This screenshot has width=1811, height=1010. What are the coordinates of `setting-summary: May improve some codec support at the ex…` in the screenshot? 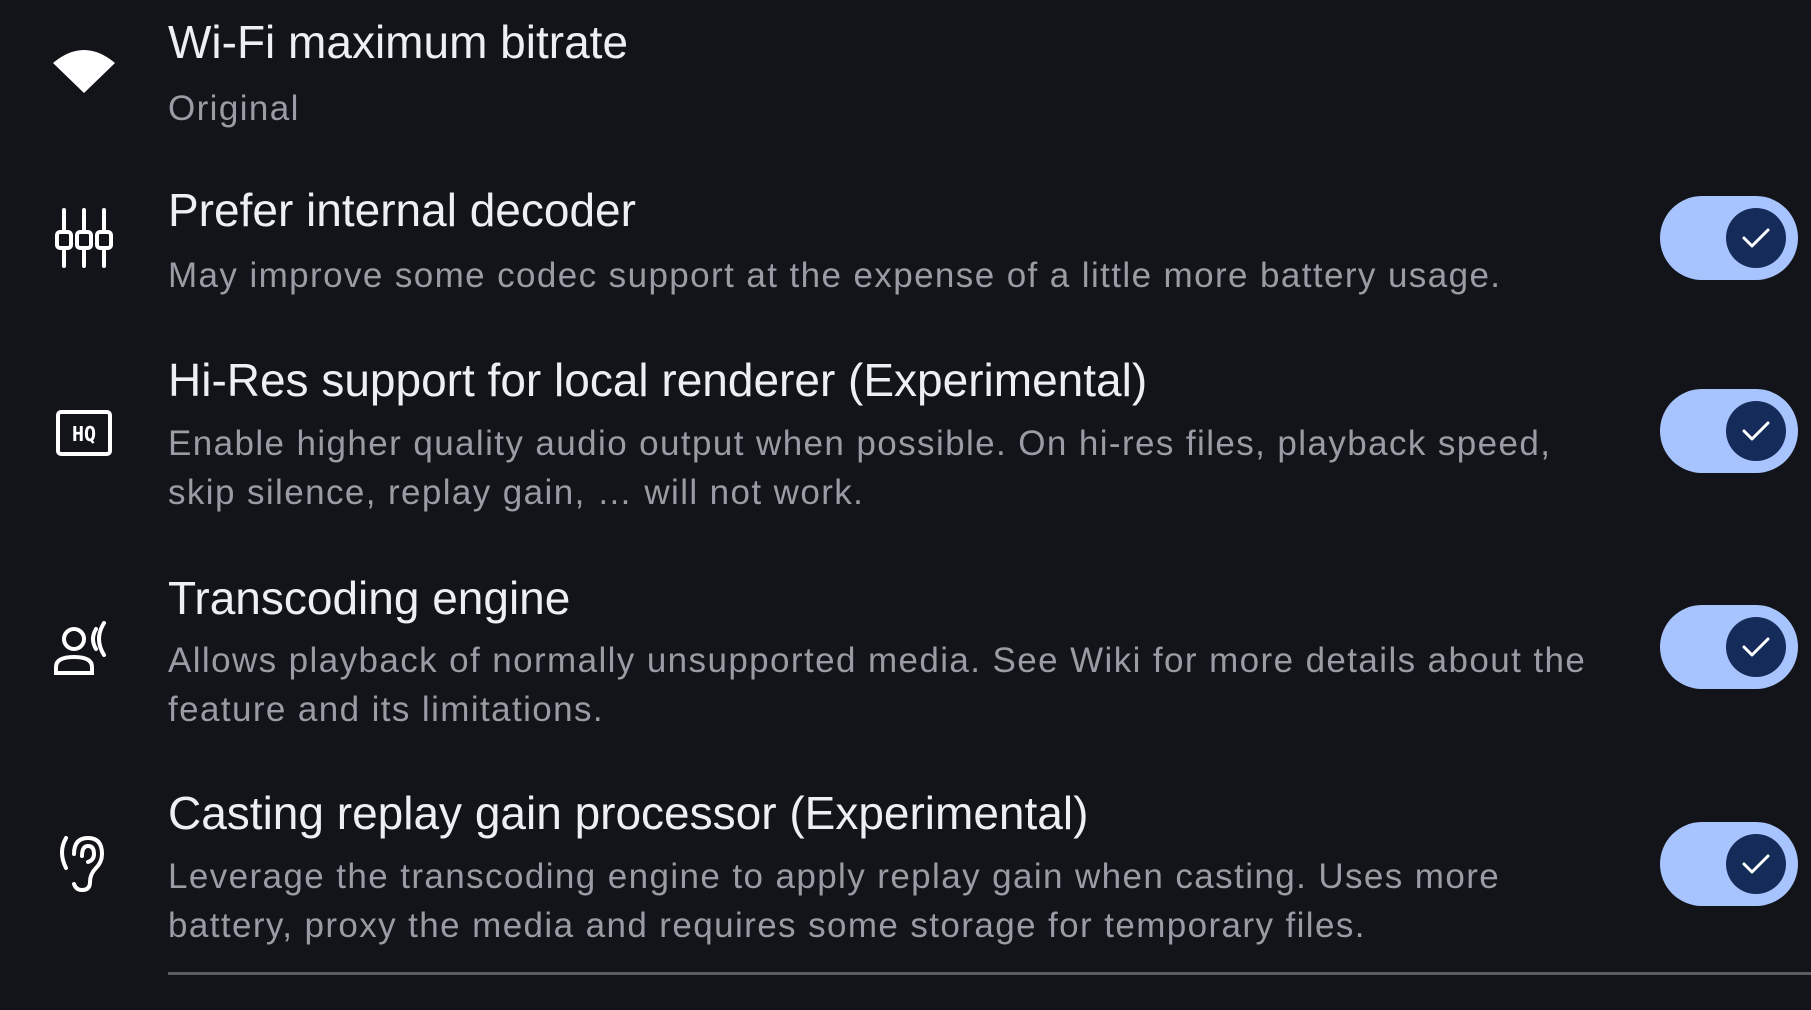 It's located at (835, 275).